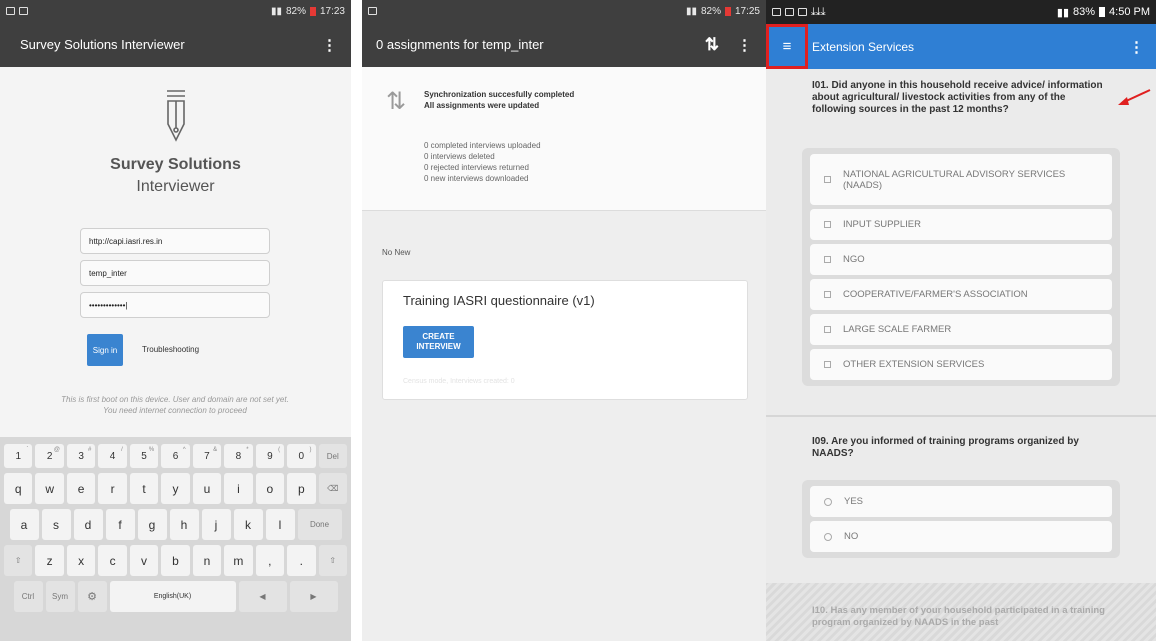 The height and width of the screenshot is (641, 1156). Describe the element at coordinates (49, 488) in the screenshot. I see `key: w` at that location.